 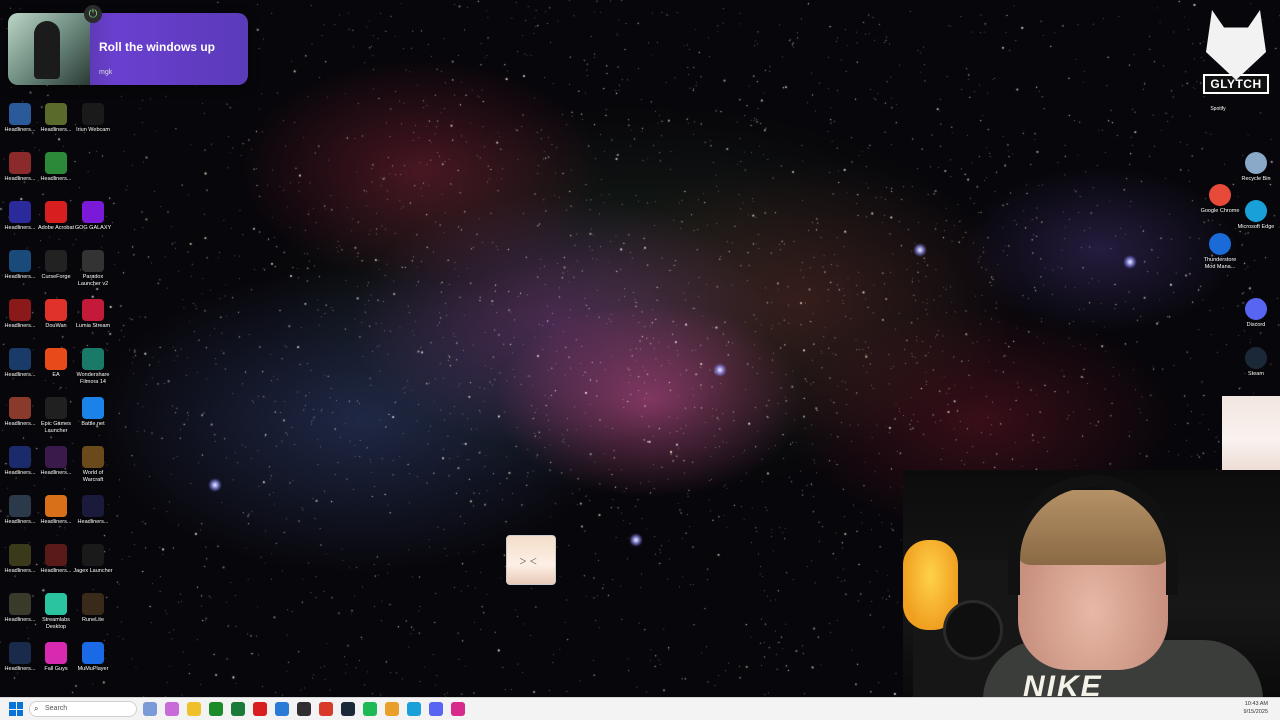 What do you see at coordinates (1256, 362) in the screenshot?
I see `desktop-shortcut: Steam` at bounding box center [1256, 362].